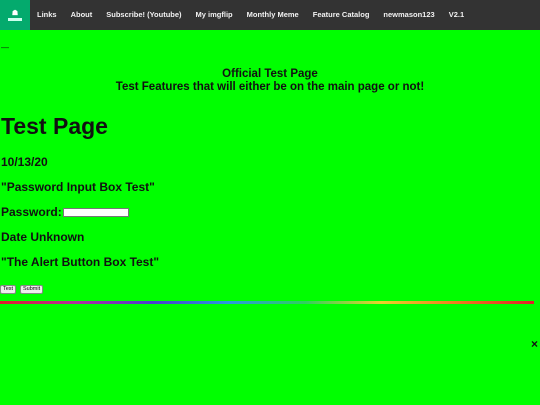 Image resolution: width=540 pixels, height=405 pixels. Describe the element at coordinates (78, 187) in the screenshot. I see `password-test-title: "Password Input Box Test"` at that location.